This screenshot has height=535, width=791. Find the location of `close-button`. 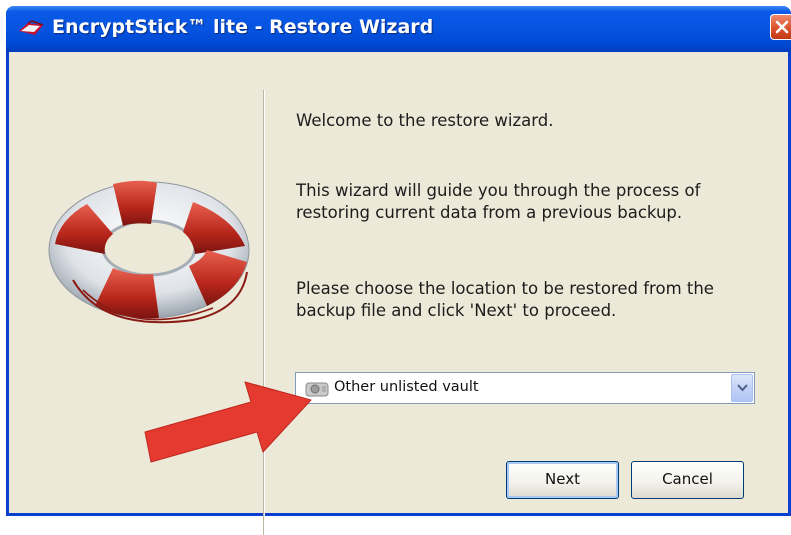

close-button is located at coordinates (780, 27).